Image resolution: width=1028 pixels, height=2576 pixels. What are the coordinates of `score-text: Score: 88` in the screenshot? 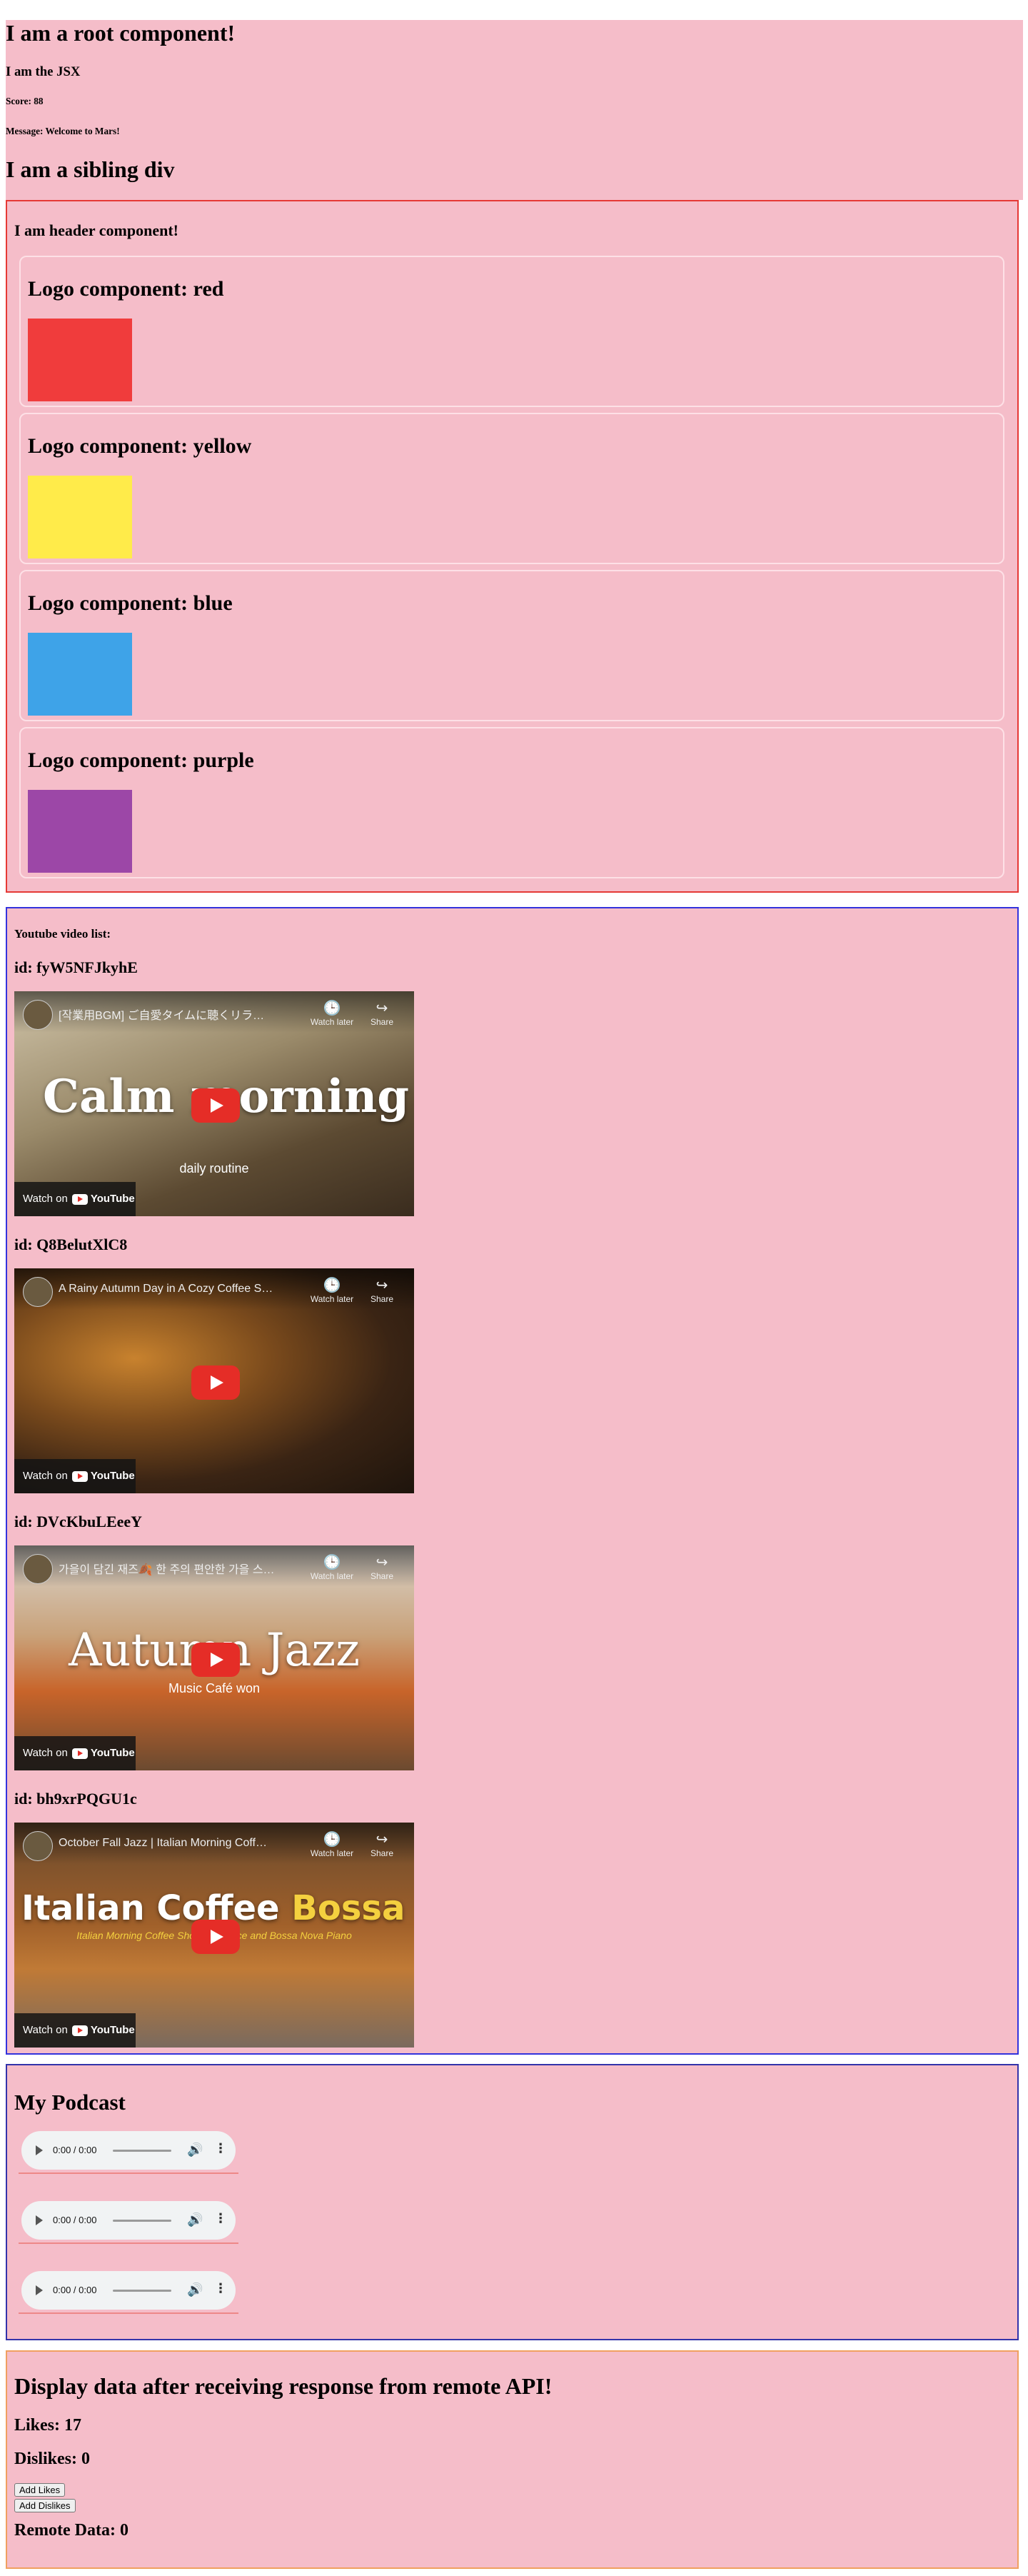 It's located at (25, 101).